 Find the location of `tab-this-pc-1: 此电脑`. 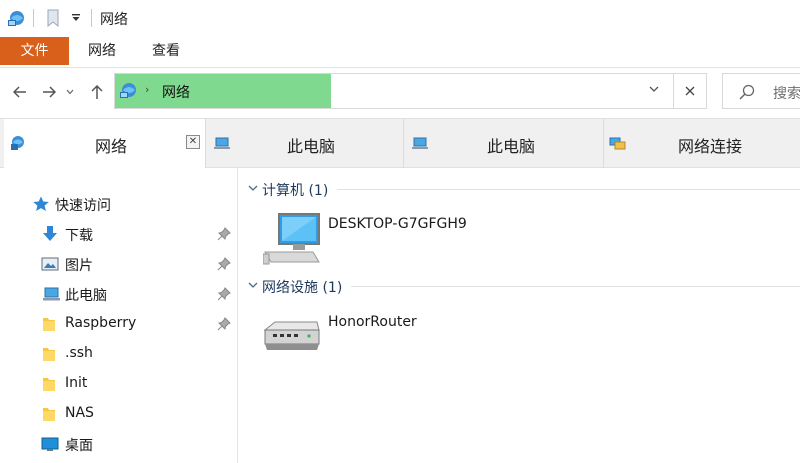

tab-this-pc-1: 此电脑 is located at coordinates (305, 143).